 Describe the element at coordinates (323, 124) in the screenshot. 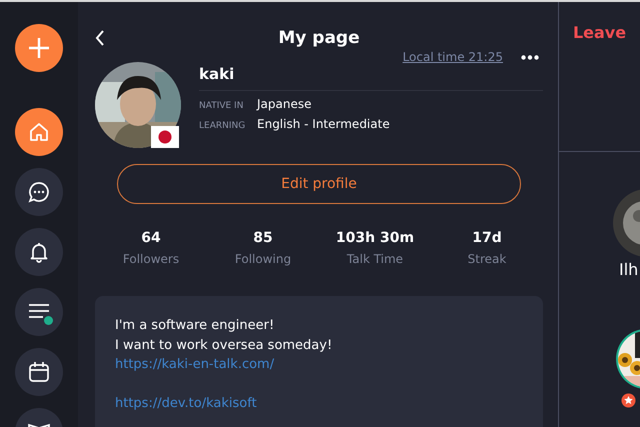

I see `language-value: English - Intermediate` at that location.